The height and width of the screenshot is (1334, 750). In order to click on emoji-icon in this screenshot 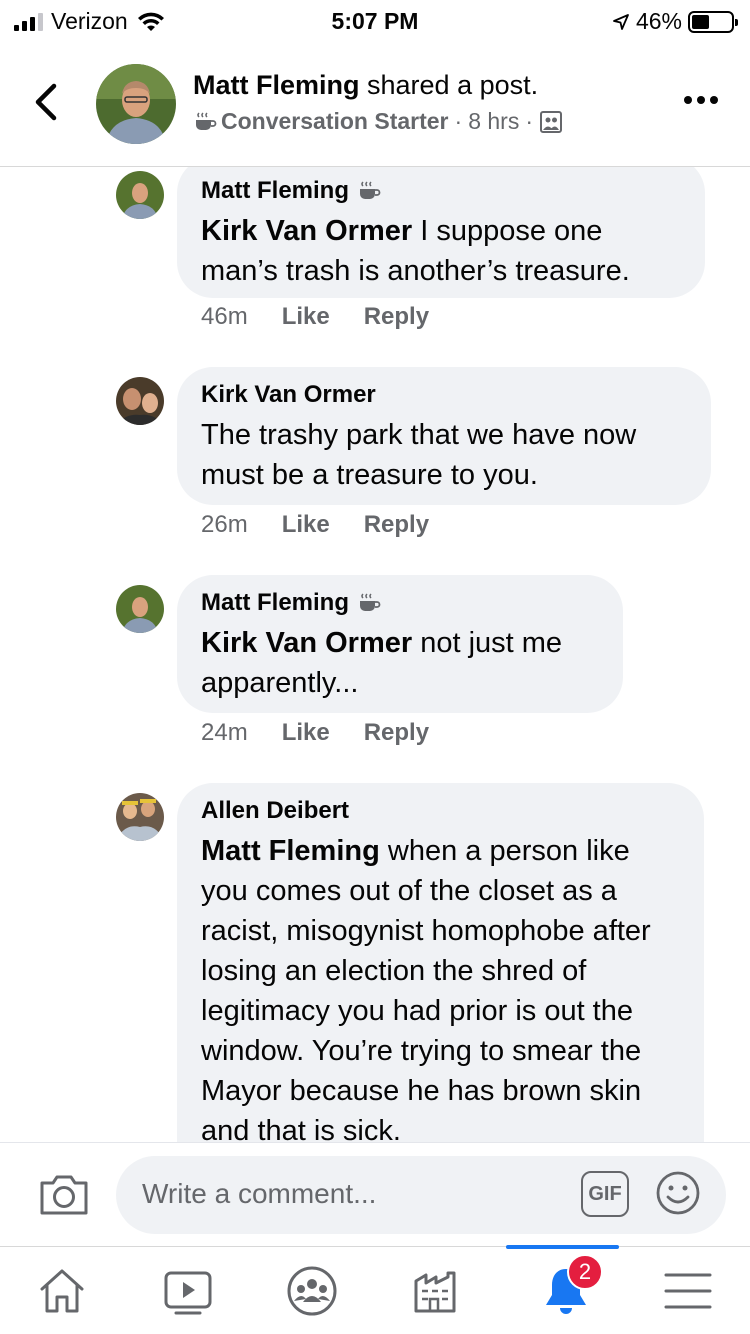, I will do `click(678, 1193)`.